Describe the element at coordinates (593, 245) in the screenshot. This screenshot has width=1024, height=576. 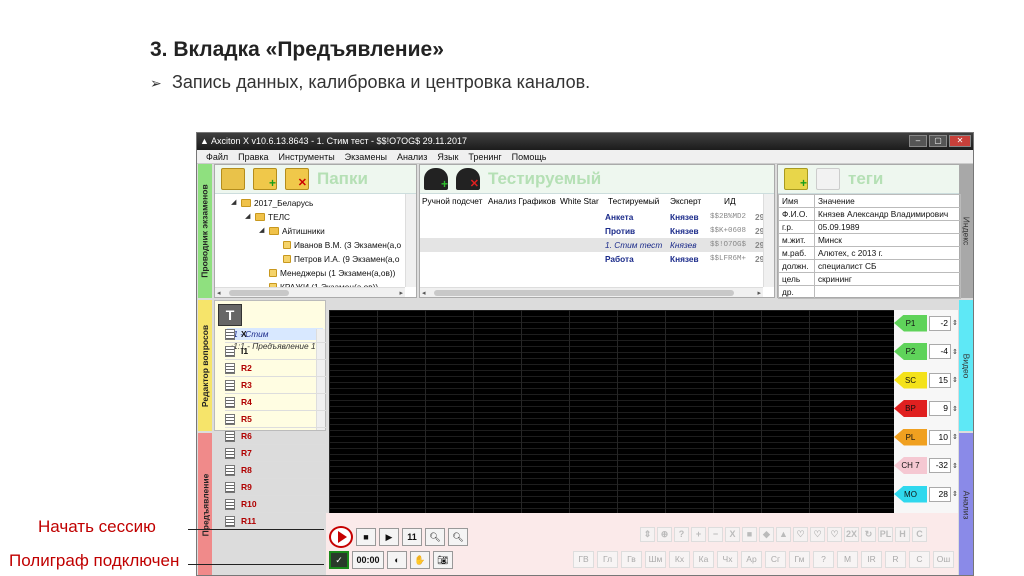
I see `table-row-selected: 1. Стим тест Князев $$!O7OG$ 29.` at that location.